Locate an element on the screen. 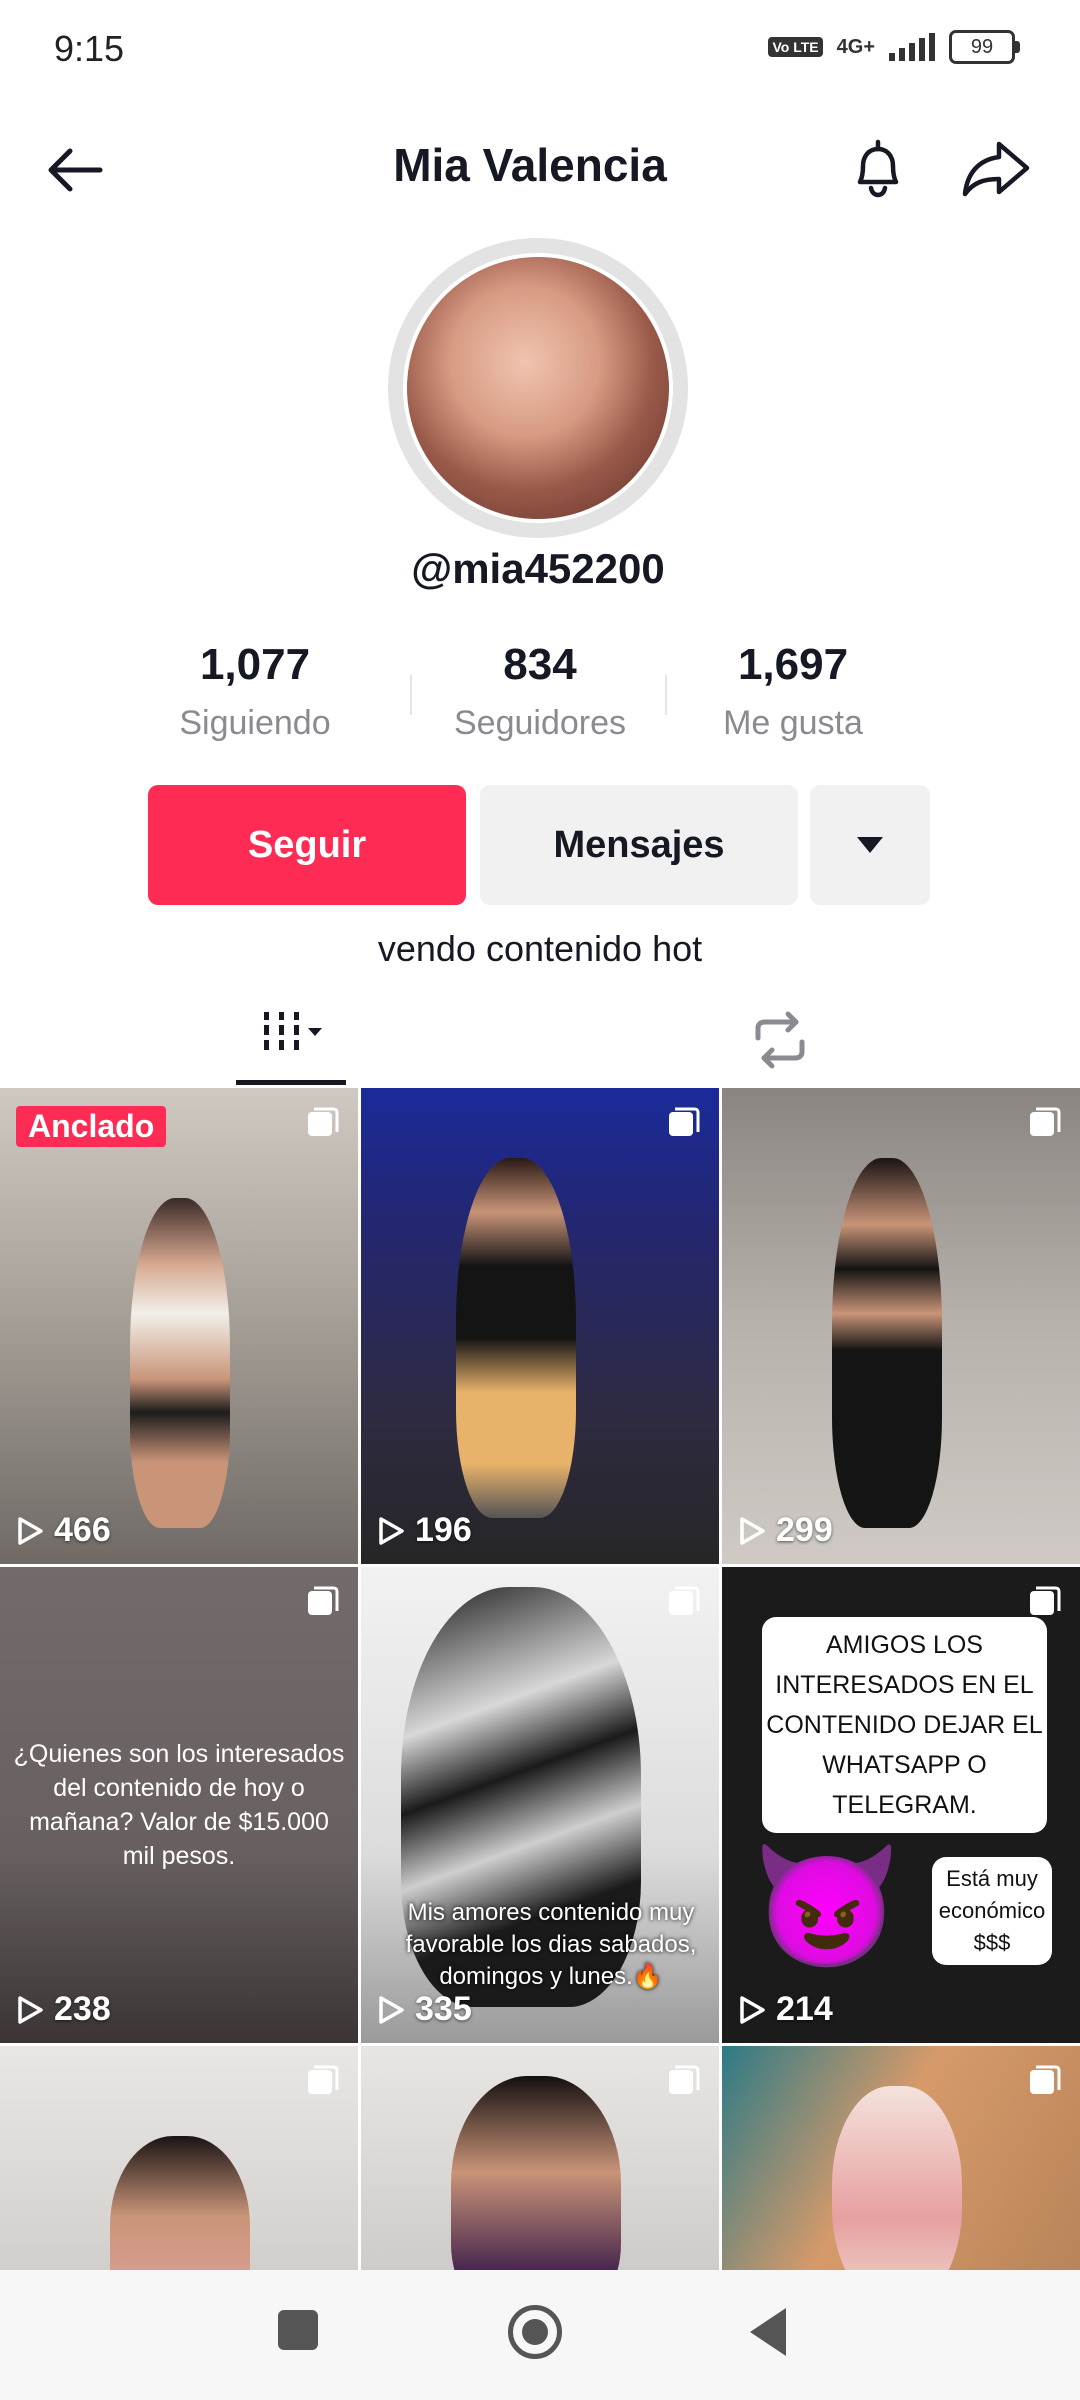 This screenshot has height=2400, width=1080. system-navigation-bar is located at coordinates (540, 2335).